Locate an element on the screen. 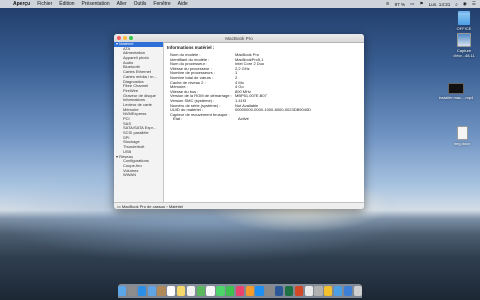 The width and height of the screenshot is (480, 300). menu-view: Présentation is located at coordinates (96, 4).